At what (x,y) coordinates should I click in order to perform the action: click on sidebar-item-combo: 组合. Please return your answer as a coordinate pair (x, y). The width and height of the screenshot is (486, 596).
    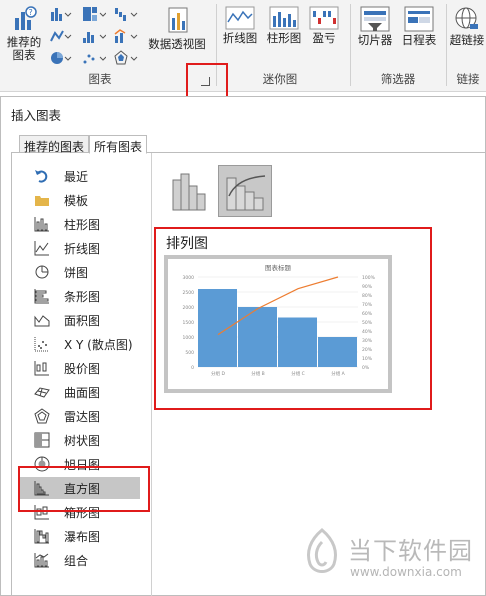
    Looking at the image, I should click on (80, 560).